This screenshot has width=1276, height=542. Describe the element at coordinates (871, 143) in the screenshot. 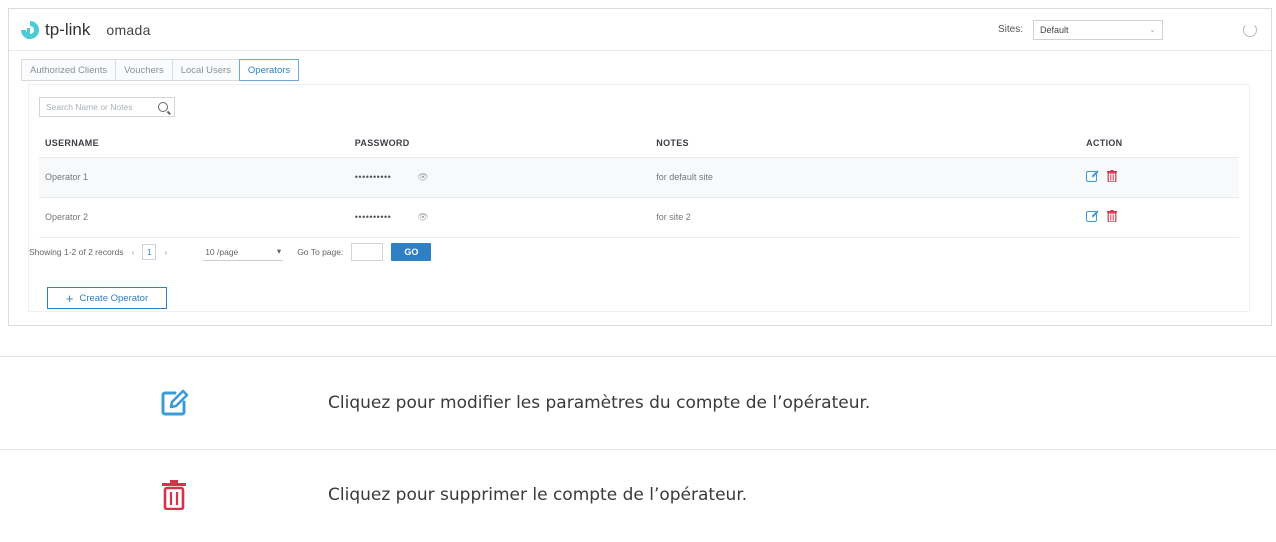

I see `header-notes: NOTES` at that location.